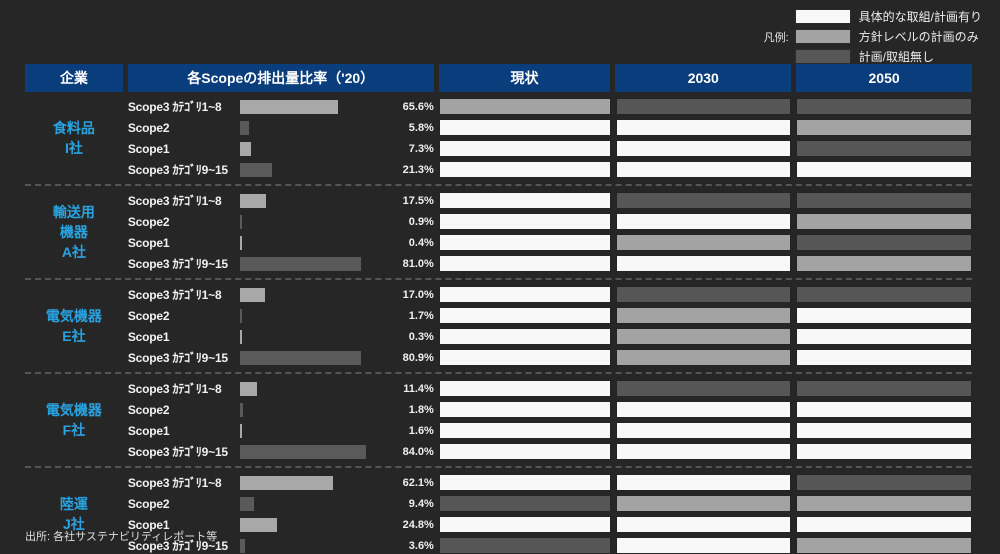 This screenshot has height=554, width=1000. What do you see at coordinates (884, 78) in the screenshot?
I see `header-2050: 2050` at bounding box center [884, 78].